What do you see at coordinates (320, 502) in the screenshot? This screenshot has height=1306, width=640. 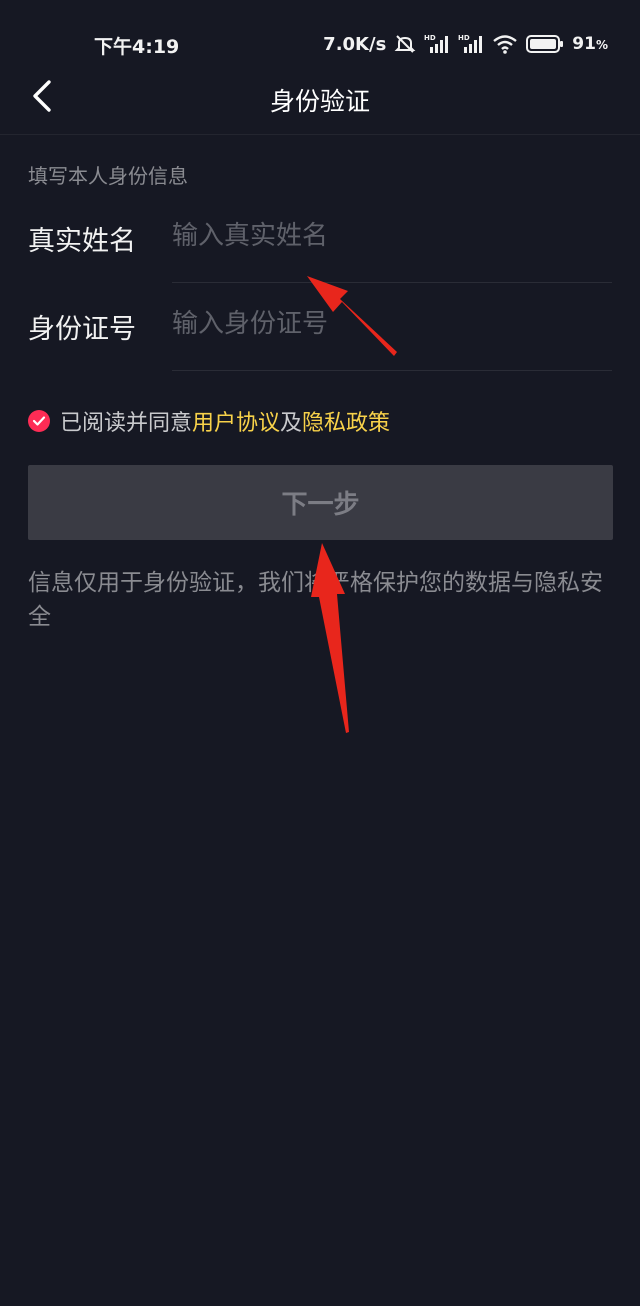 I see `next-step-button: 下一步` at bounding box center [320, 502].